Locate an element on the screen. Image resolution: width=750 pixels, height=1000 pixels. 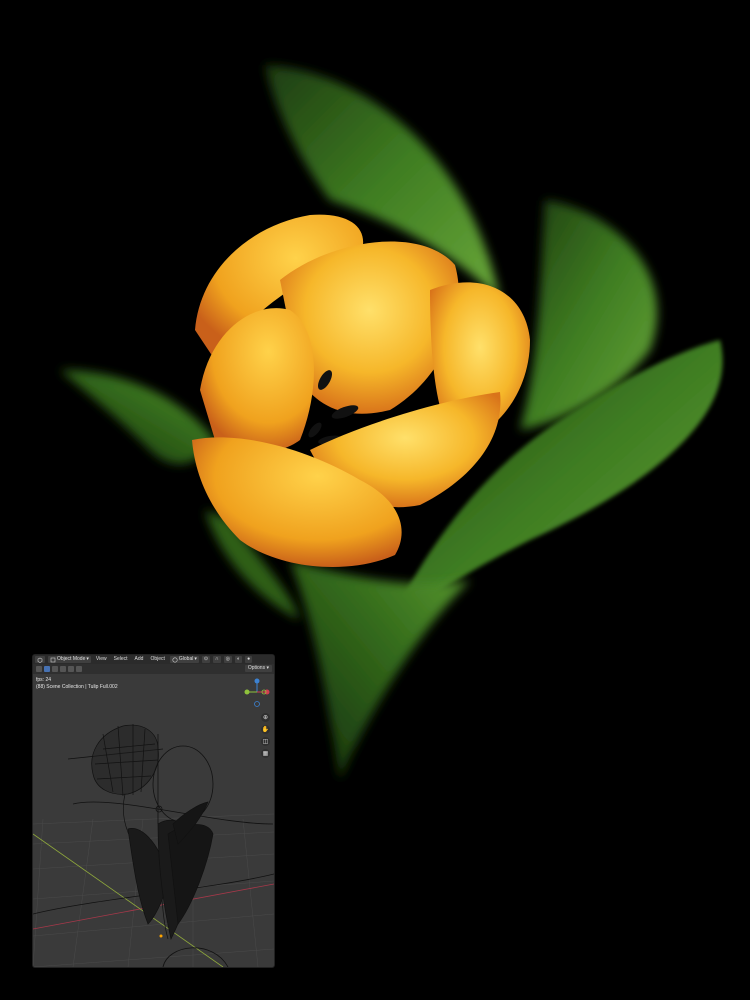
proportional-edit-button: ◎ is located at coordinates (228, 659).